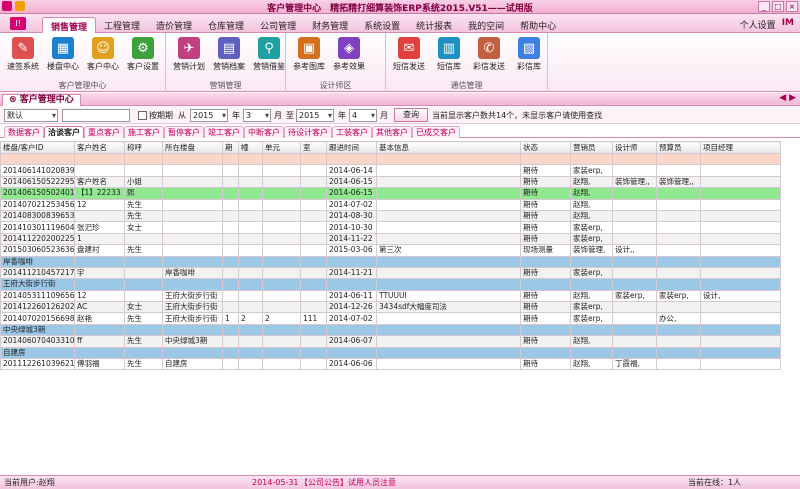 This screenshot has height=489, width=800. What do you see at coordinates (392, 132) in the screenshot?
I see `customer-category-tab: 其他客户` at bounding box center [392, 132].